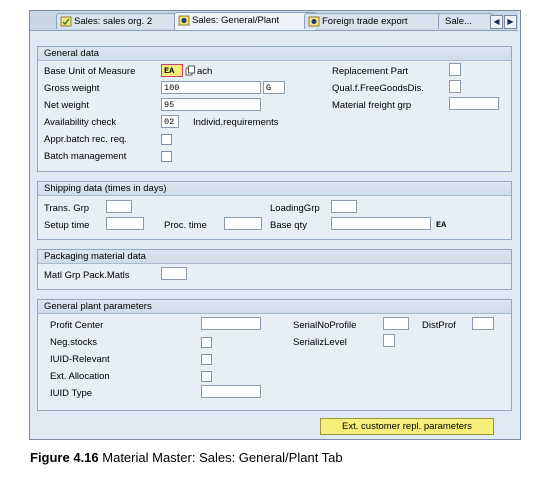  Describe the element at coordinates (85, 156) in the screenshot. I see `batch-management-label: Batch management` at that location.